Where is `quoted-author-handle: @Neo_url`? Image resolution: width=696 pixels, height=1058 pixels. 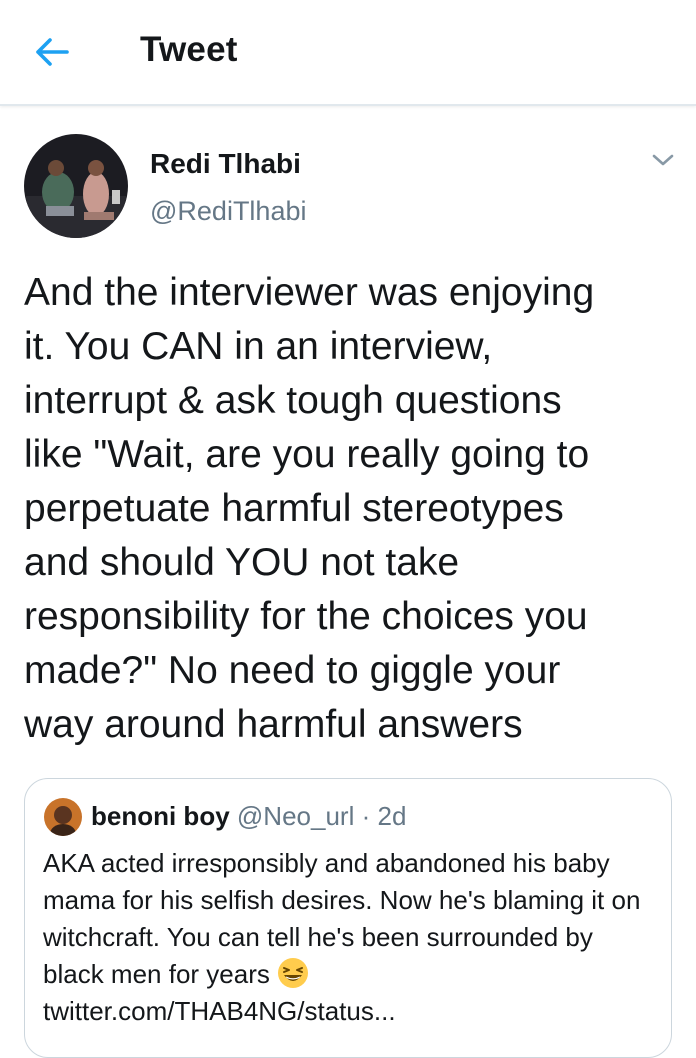
quoted-author-handle: @Neo_url is located at coordinates (295, 816).